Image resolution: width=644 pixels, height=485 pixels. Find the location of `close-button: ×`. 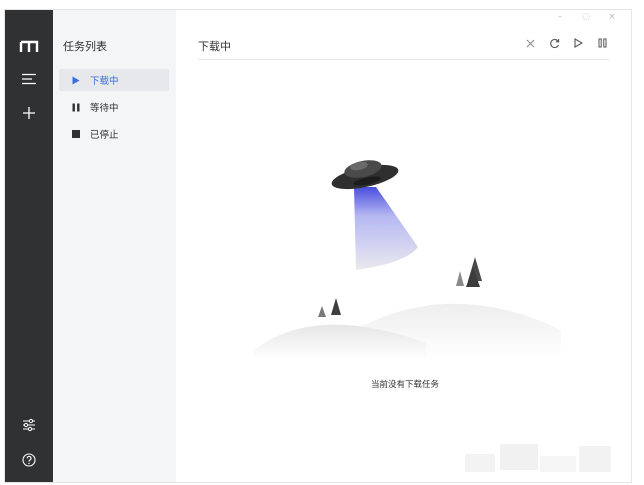

close-button: × is located at coordinates (612, 17).